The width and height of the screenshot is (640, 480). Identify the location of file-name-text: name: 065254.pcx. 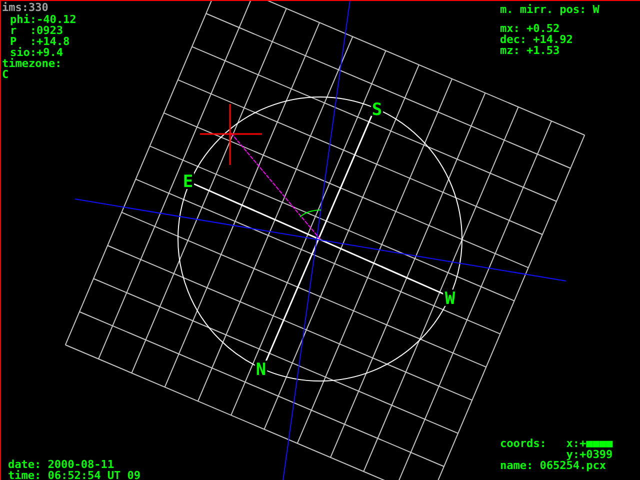
(553, 465).